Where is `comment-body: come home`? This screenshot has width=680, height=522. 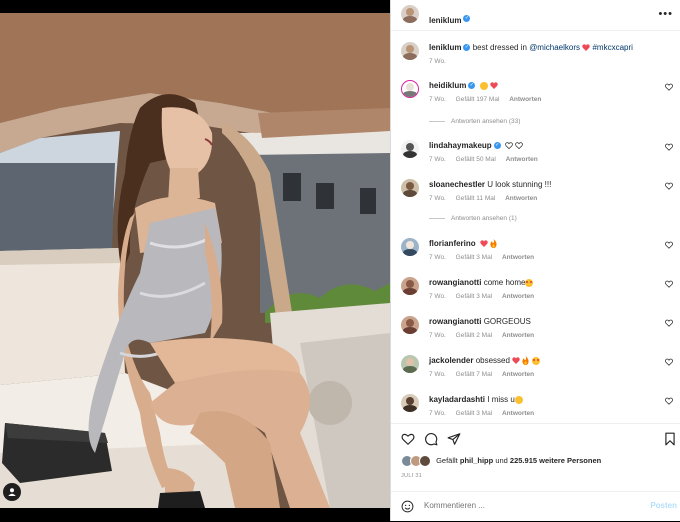 comment-body: come home is located at coordinates (504, 282).